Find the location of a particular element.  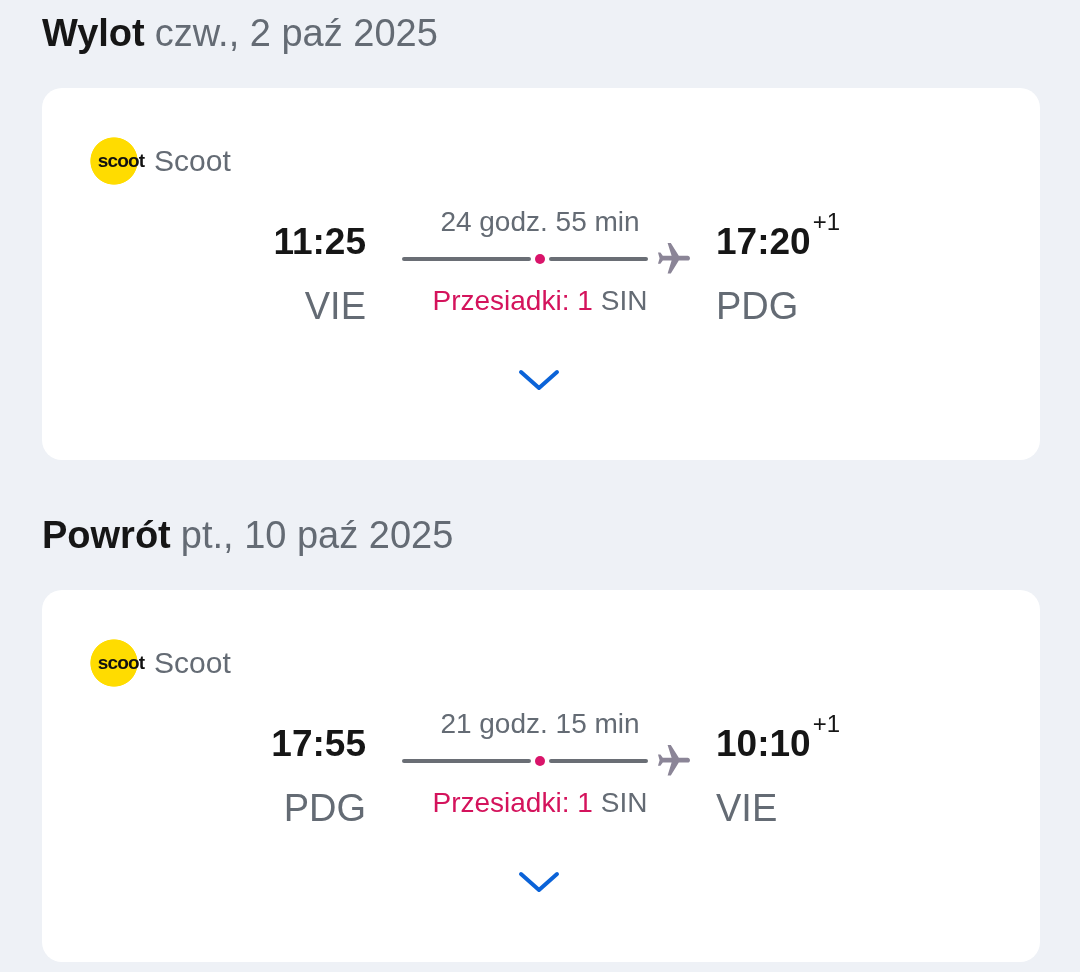

departure-airport: PDG is located at coordinates (324, 808).